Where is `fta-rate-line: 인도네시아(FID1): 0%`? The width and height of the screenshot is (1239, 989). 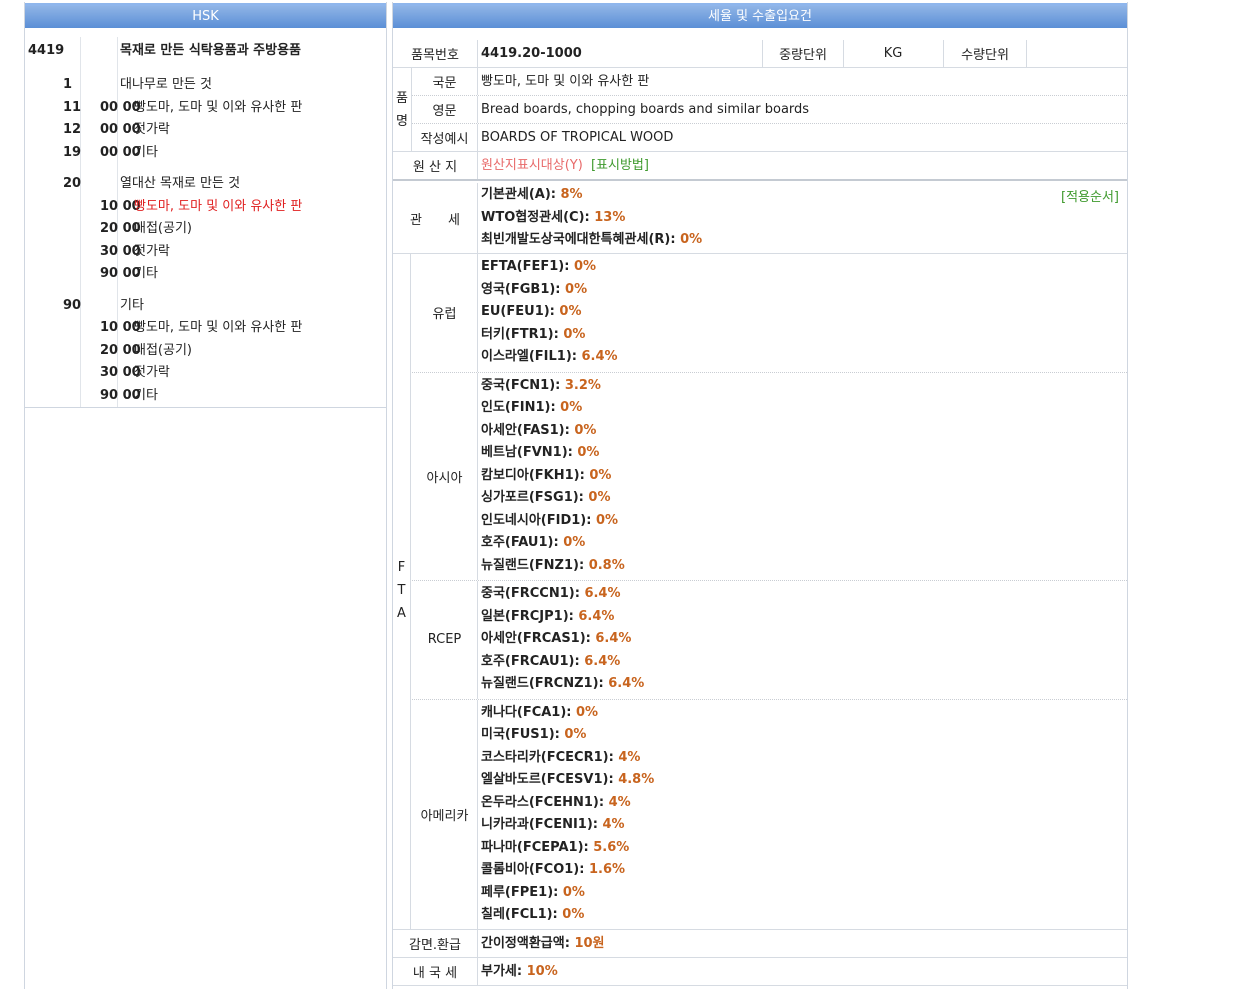
fta-rate-line: 인도네시아(FID1): 0% is located at coordinates (553, 521).